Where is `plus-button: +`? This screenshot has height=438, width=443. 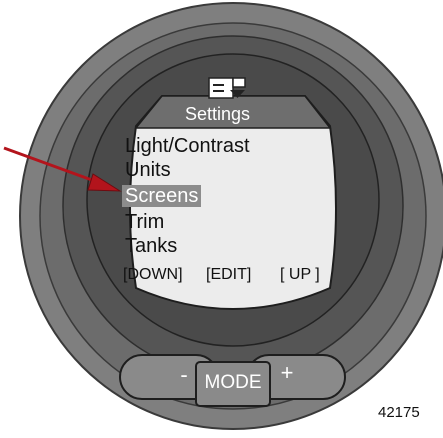 plus-button: + is located at coordinates (287, 373).